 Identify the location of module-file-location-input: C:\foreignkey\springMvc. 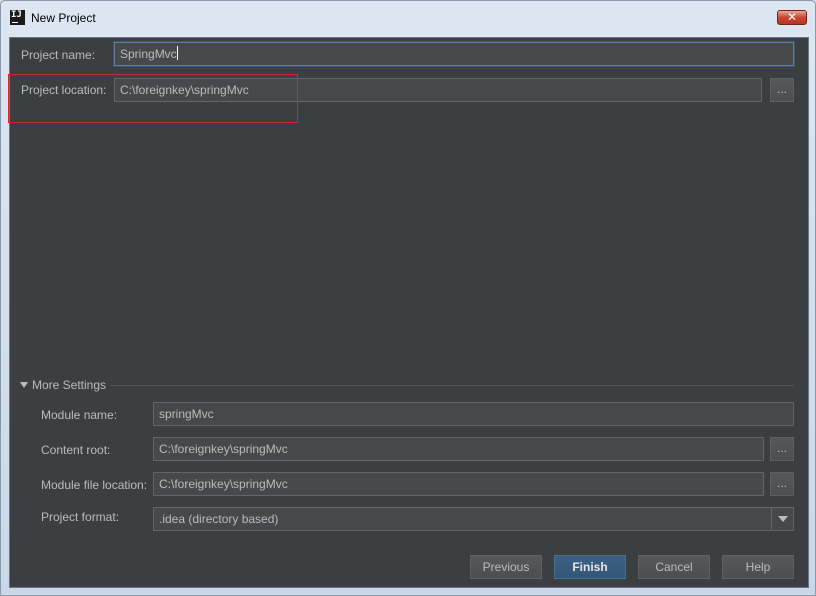
(458, 484).